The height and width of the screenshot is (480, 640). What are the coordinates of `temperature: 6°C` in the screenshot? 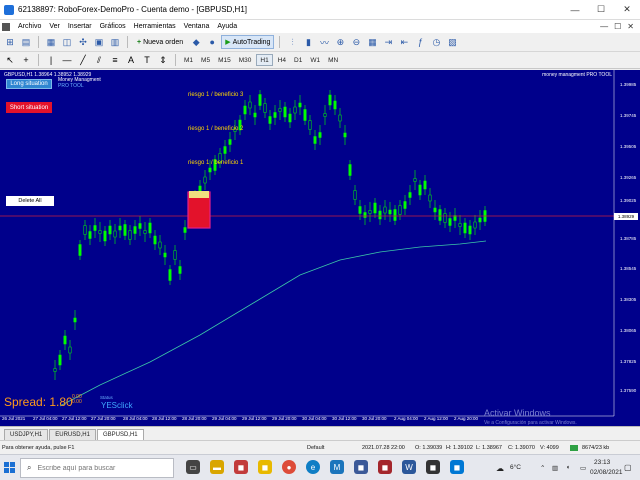 It's located at (515, 467).